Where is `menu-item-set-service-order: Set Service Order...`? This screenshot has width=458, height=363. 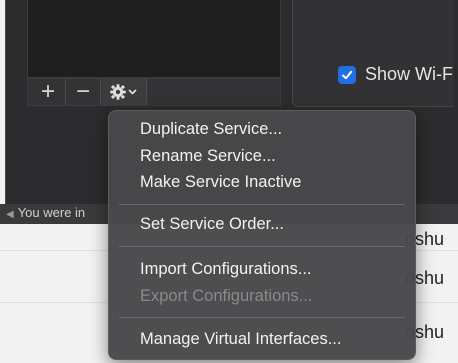
menu-item-set-service-order: Set Service Order... is located at coordinates (212, 224).